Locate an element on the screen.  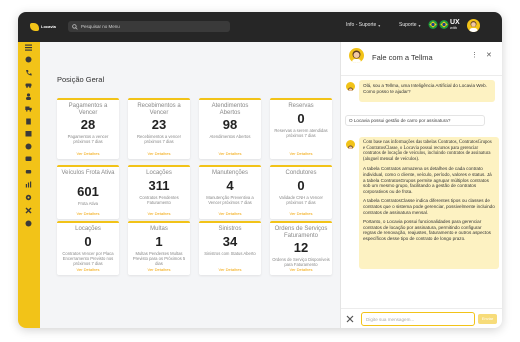
info-support-select: Info - Suporte ▾ is located at coordinates (363, 25).